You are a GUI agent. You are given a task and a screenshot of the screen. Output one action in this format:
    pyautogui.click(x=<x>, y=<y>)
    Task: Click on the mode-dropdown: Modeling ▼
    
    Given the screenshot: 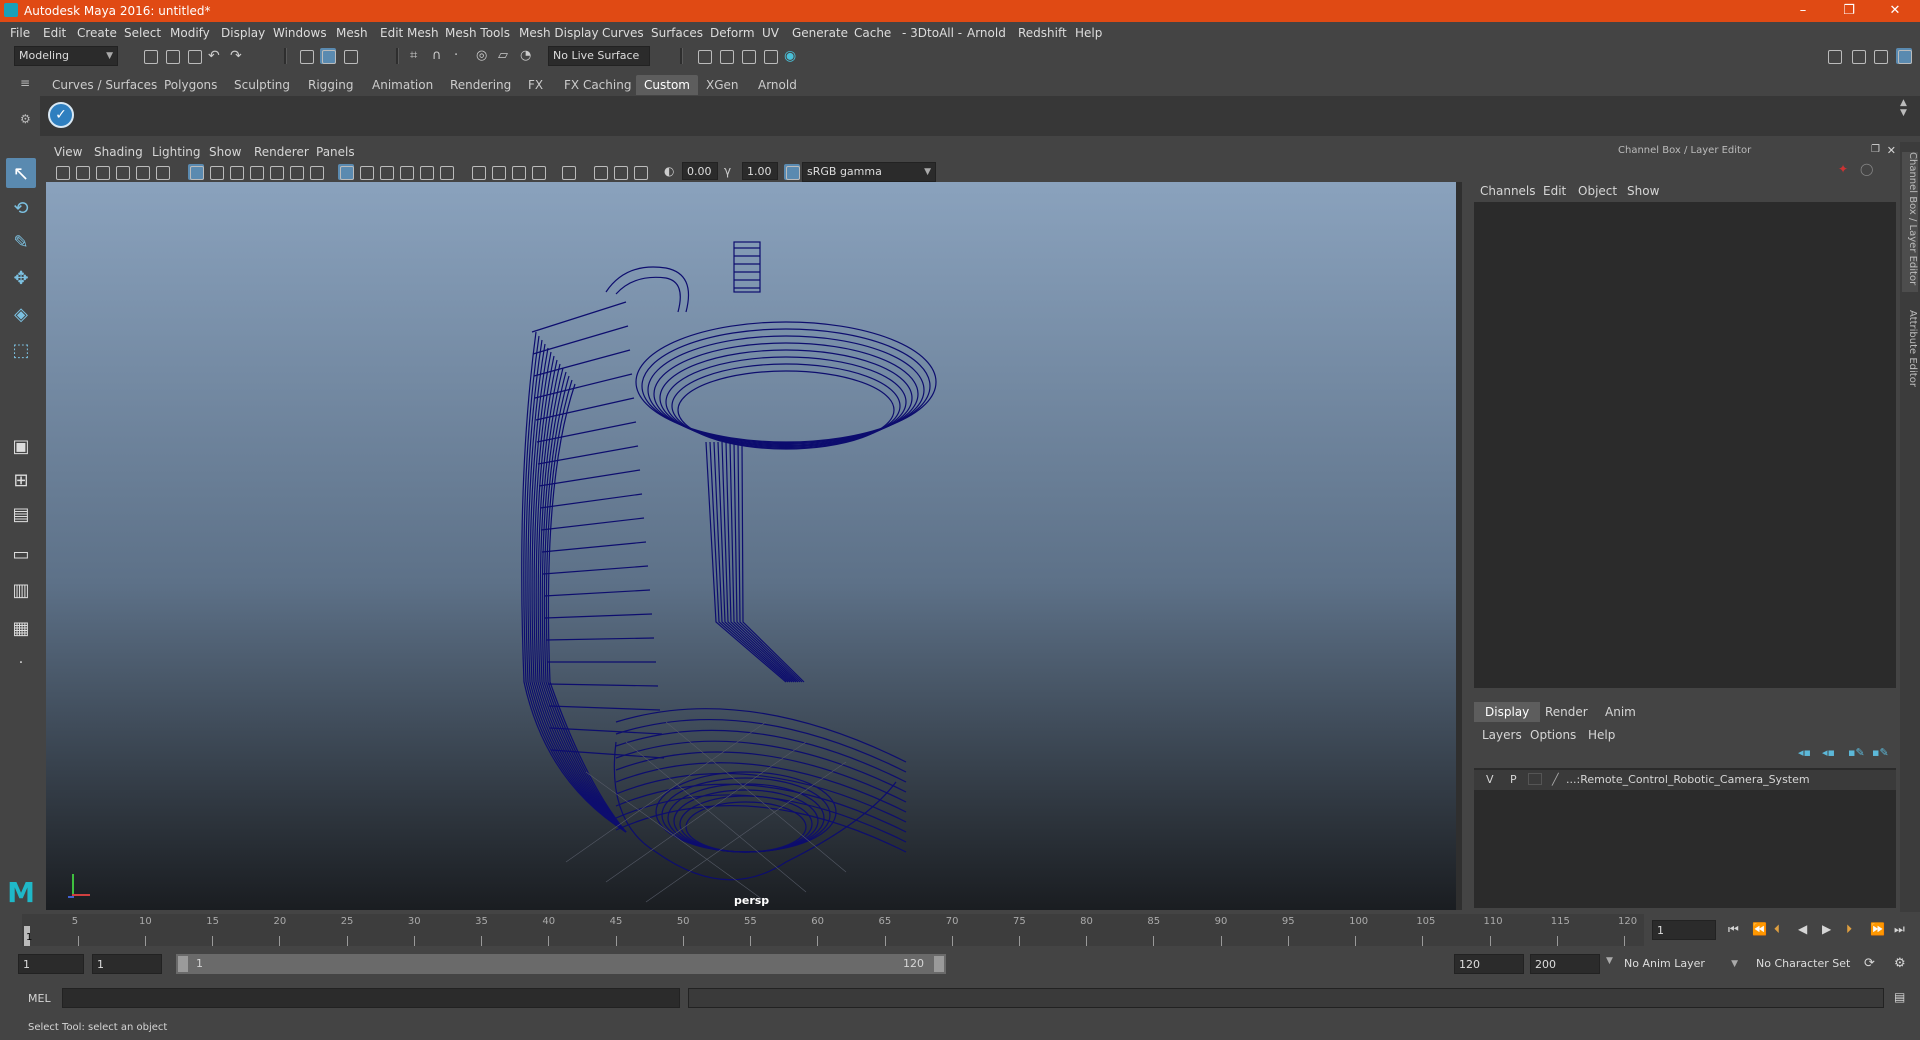 What is the action you would take?
    pyautogui.click(x=66, y=56)
    